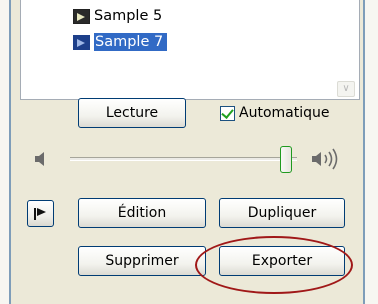 The image size is (378, 304). Describe the element at coordinates (286, 159) in the screenshot. I see `volume-slider-thumb` at that location.